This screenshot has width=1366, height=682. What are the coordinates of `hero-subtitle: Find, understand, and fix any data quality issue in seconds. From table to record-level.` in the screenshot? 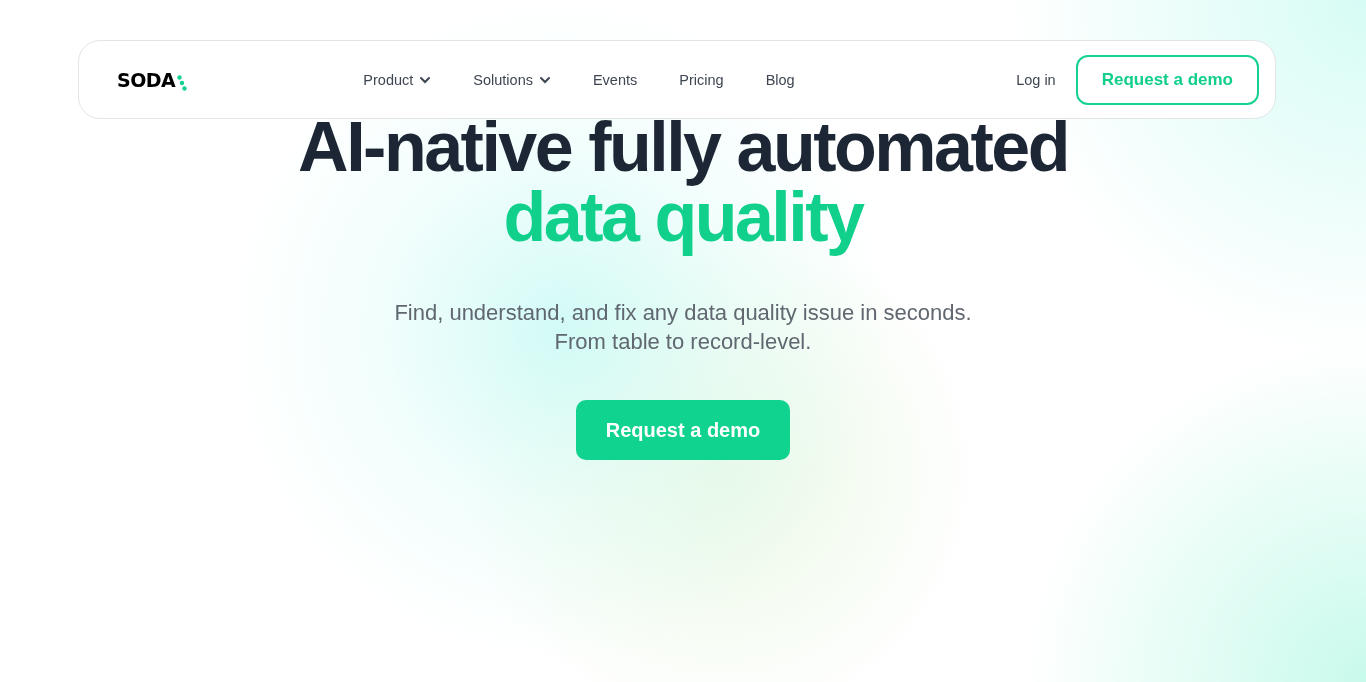 It's located at (683, 327).